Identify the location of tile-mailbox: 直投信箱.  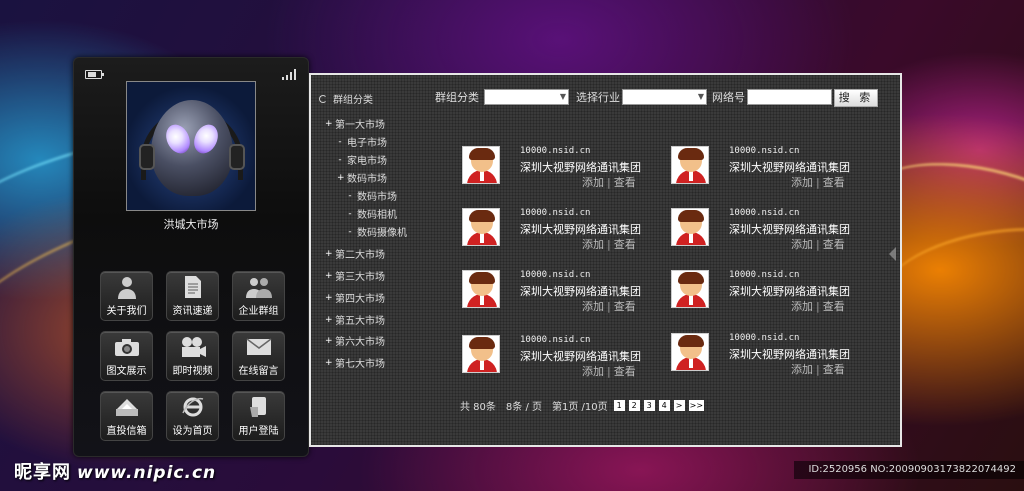
(126, 416).